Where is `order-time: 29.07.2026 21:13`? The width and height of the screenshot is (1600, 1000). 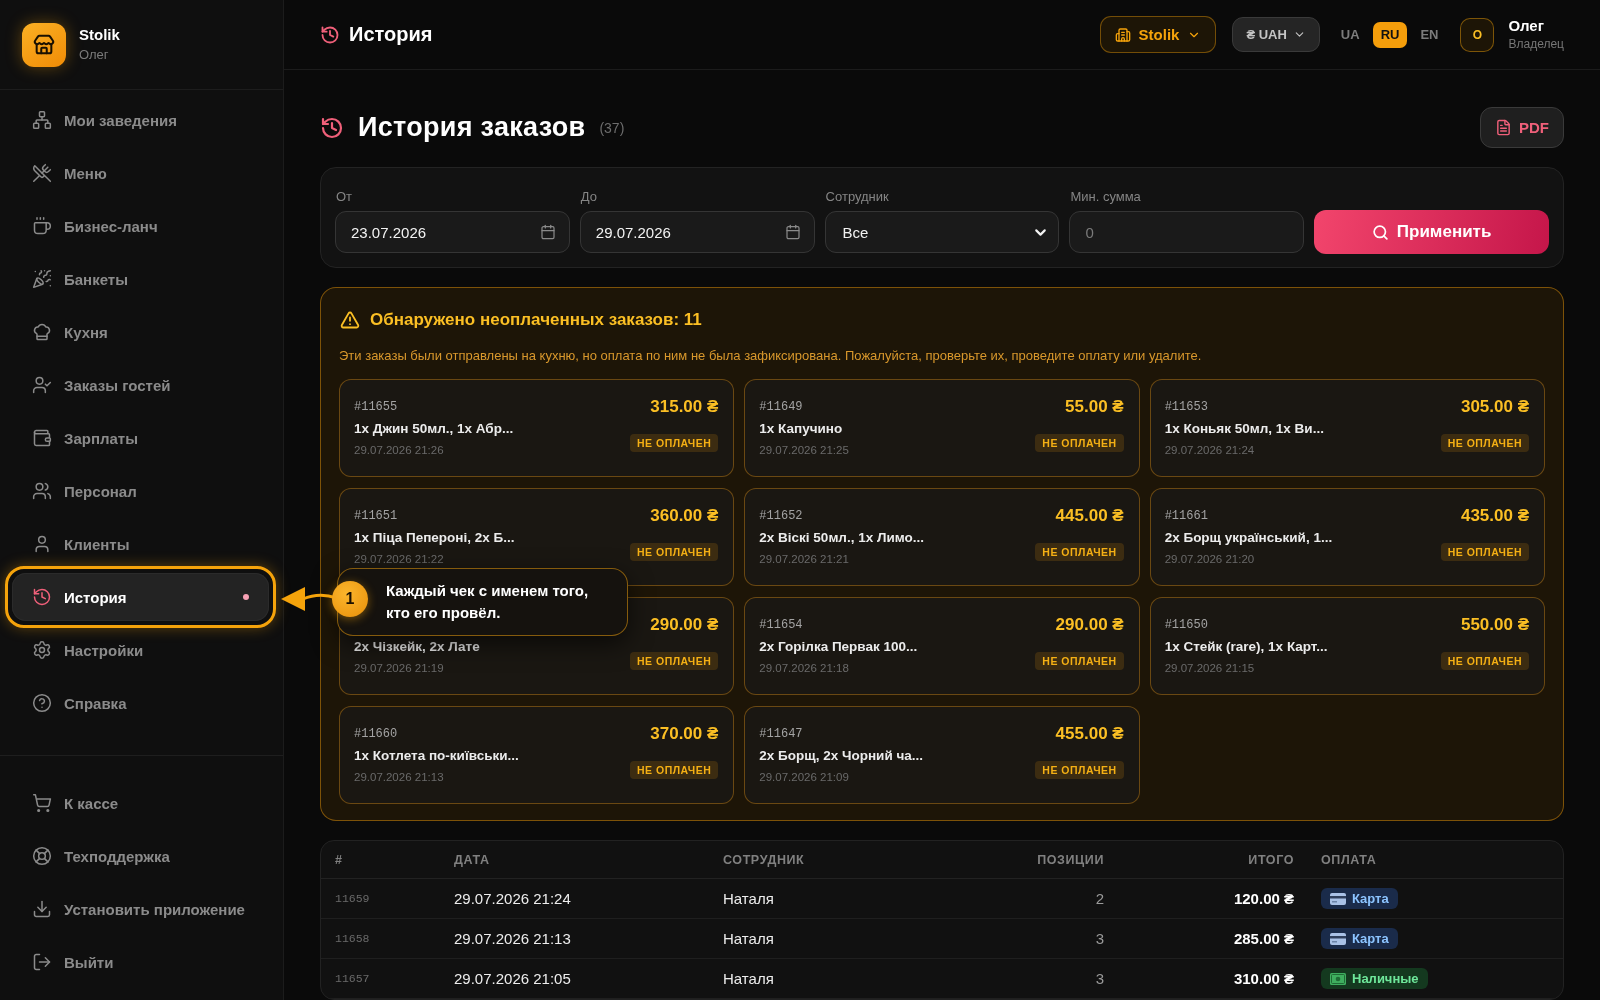
order-time: 29.07.2026 21:13 is located at coordinates (399, 776).